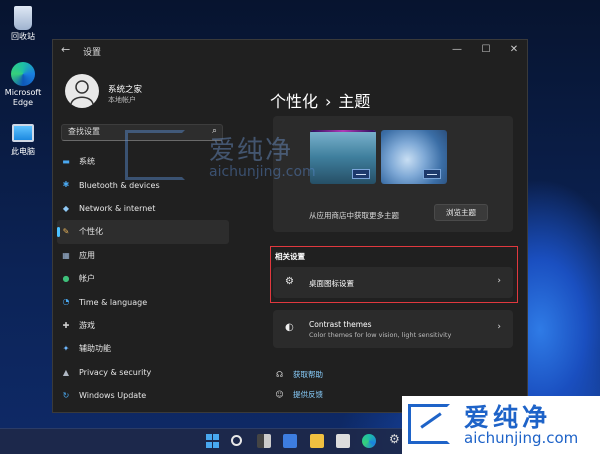  I want to click on sidebar-item: ● 帐户, so click(141, 278).